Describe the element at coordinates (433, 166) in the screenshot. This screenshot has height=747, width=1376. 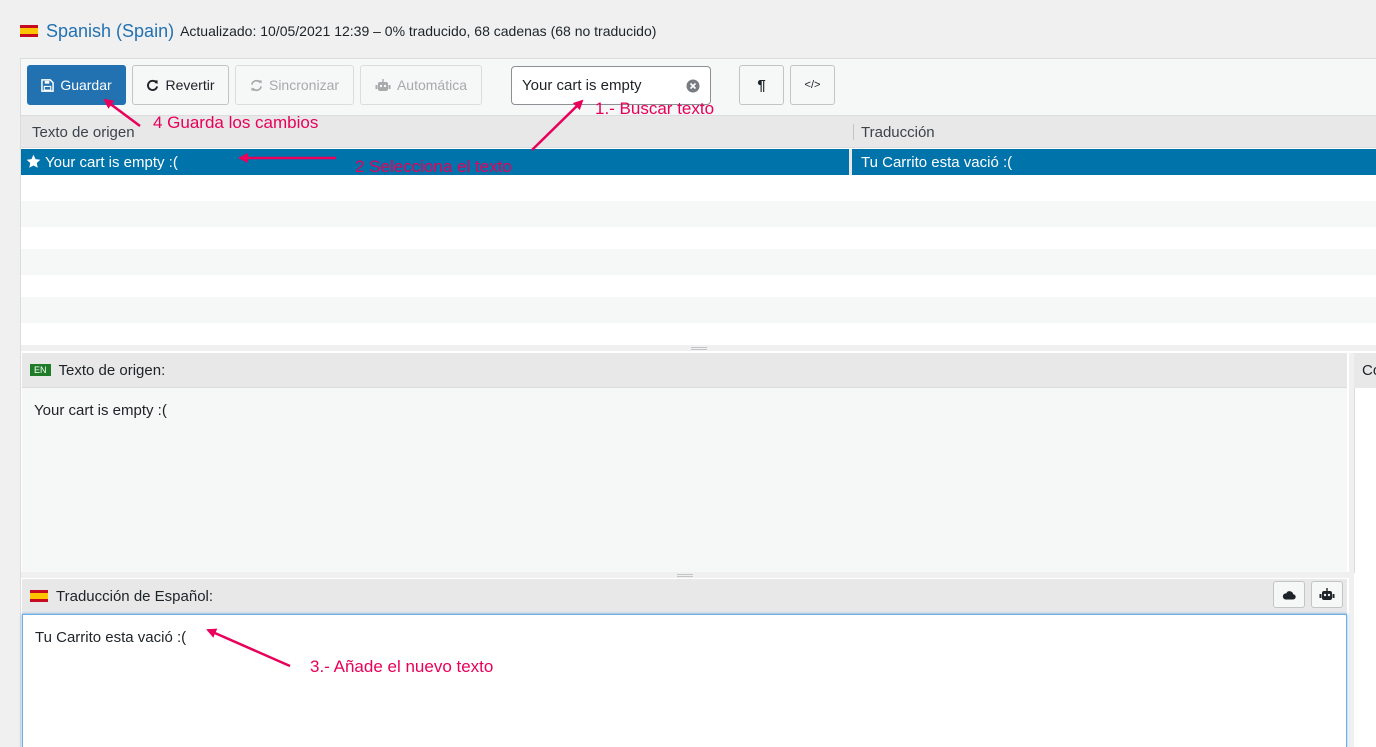
I see `annotation-step-2: 2 Selecciona el texto` at that location.